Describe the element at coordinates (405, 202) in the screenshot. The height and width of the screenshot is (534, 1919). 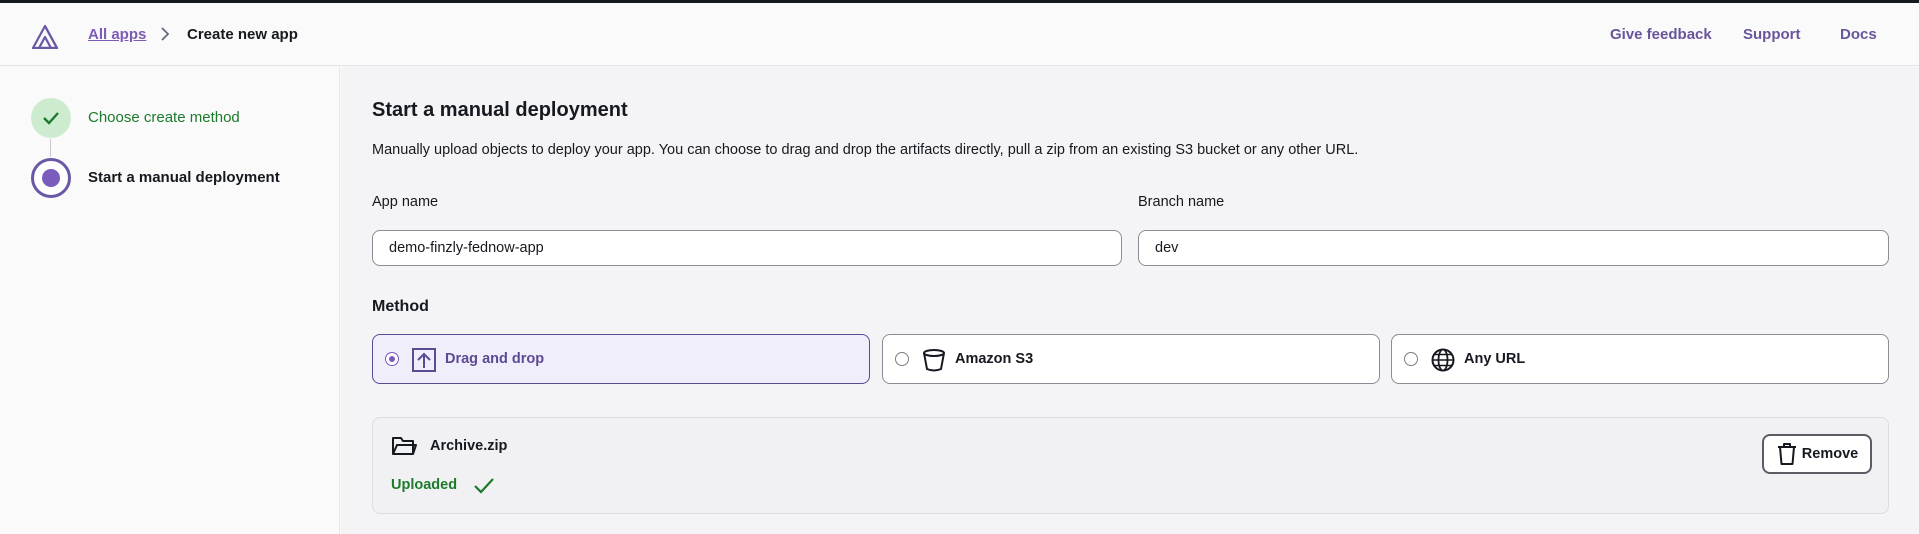
I see `app-name-label: App name` at that location.